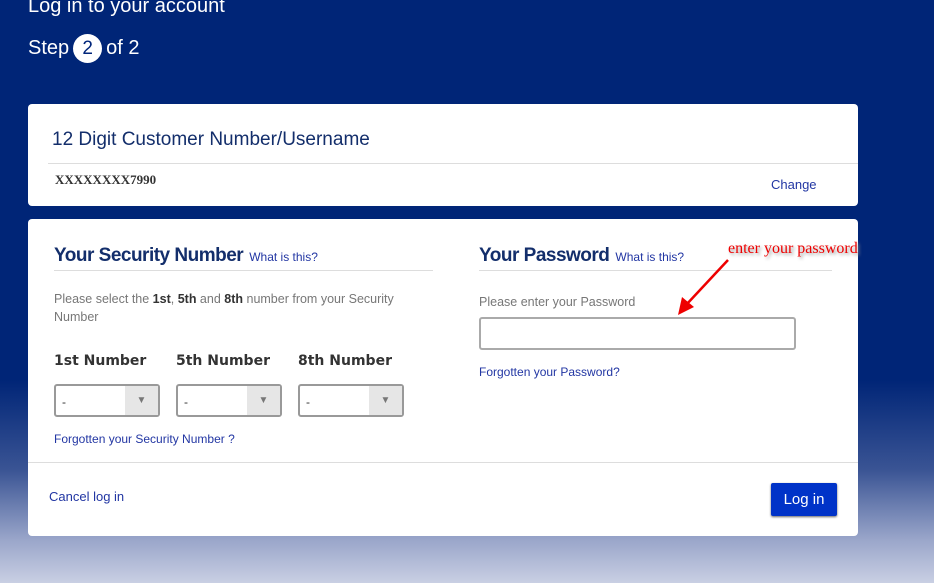 The height and width of the screenshot is (583, 934). What do you see at coordinates (557, 302) in the screenshot?
I see `password-prompt: Please enter your Password` at bounding box center [557, 302].